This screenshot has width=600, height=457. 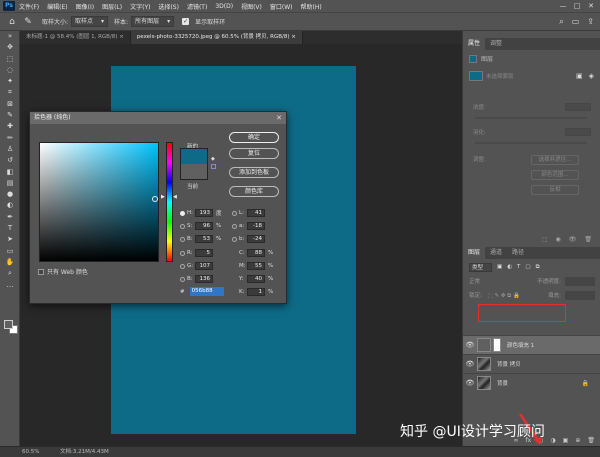 I want to click on hex-input: 056b88, so click(x=206, y=291).